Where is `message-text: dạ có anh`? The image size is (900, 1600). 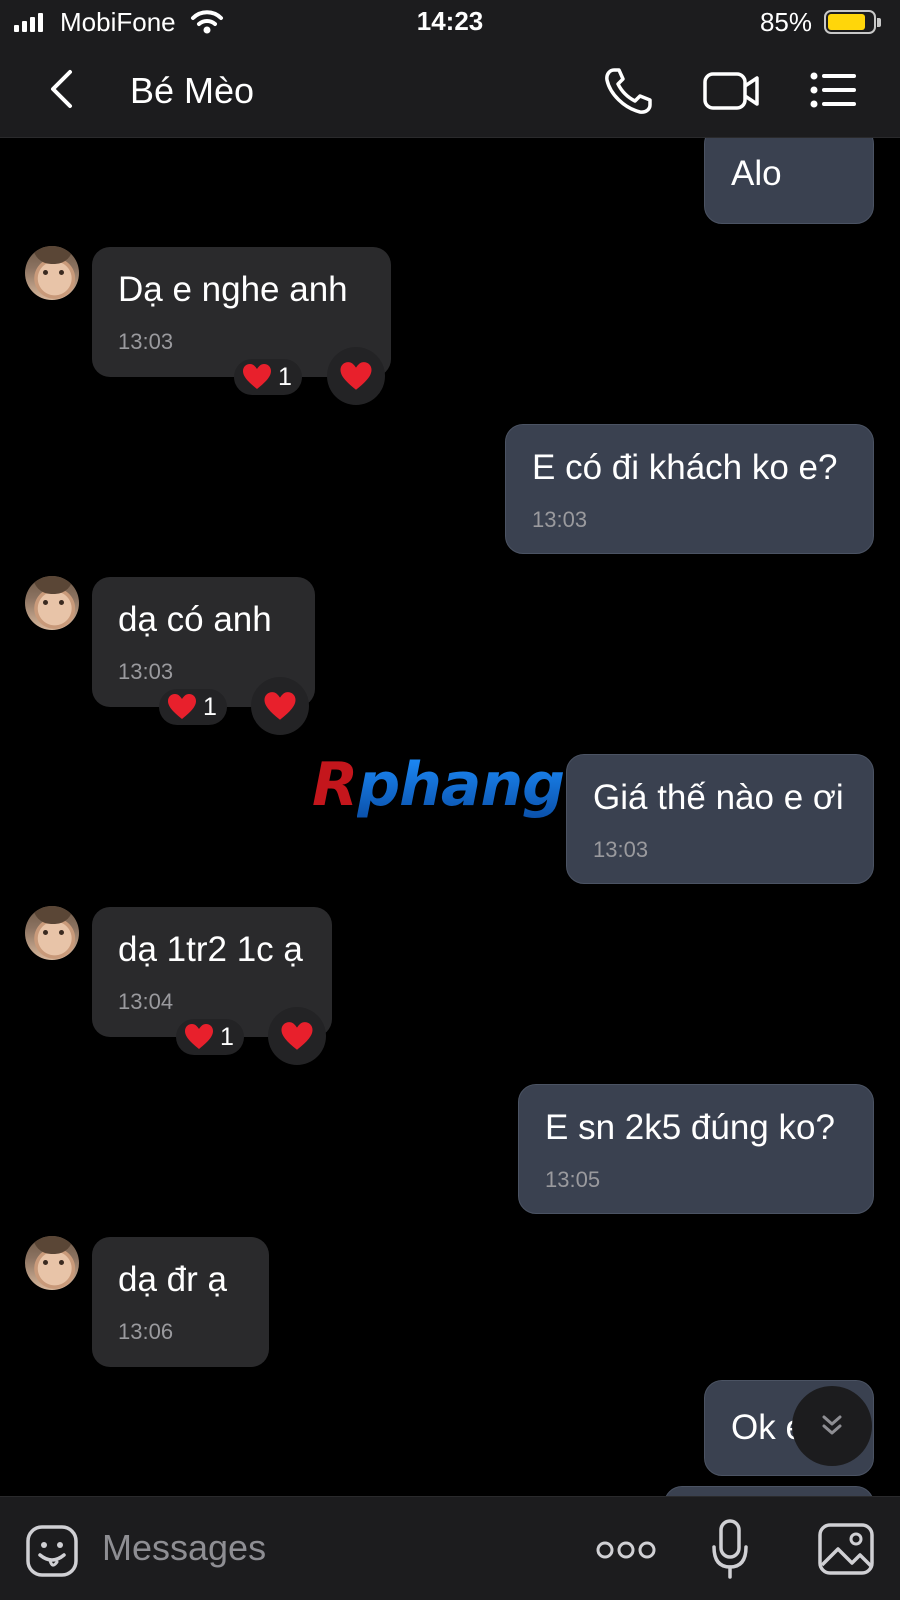 message-text: dạ có anh is located at coordinates (195, 619).